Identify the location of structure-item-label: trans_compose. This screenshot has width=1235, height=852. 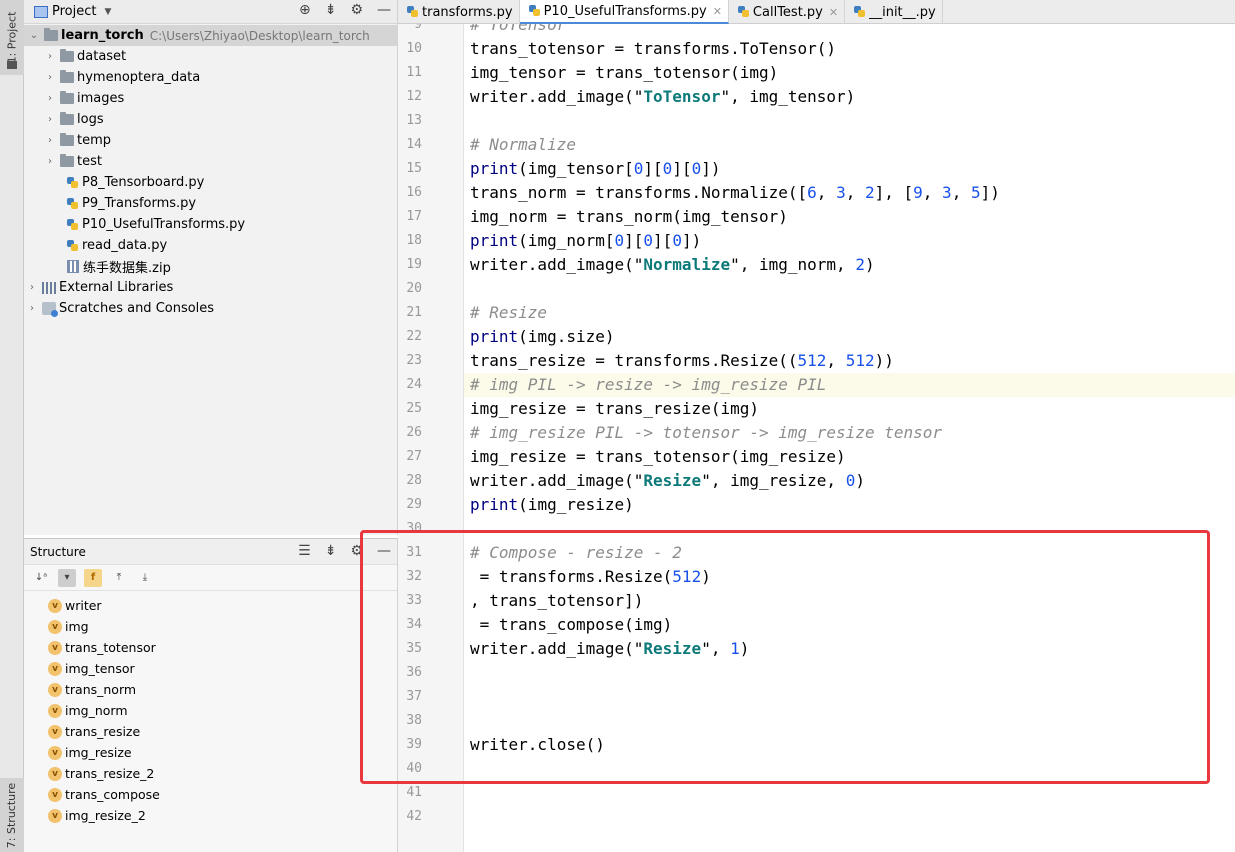
(112, 794).